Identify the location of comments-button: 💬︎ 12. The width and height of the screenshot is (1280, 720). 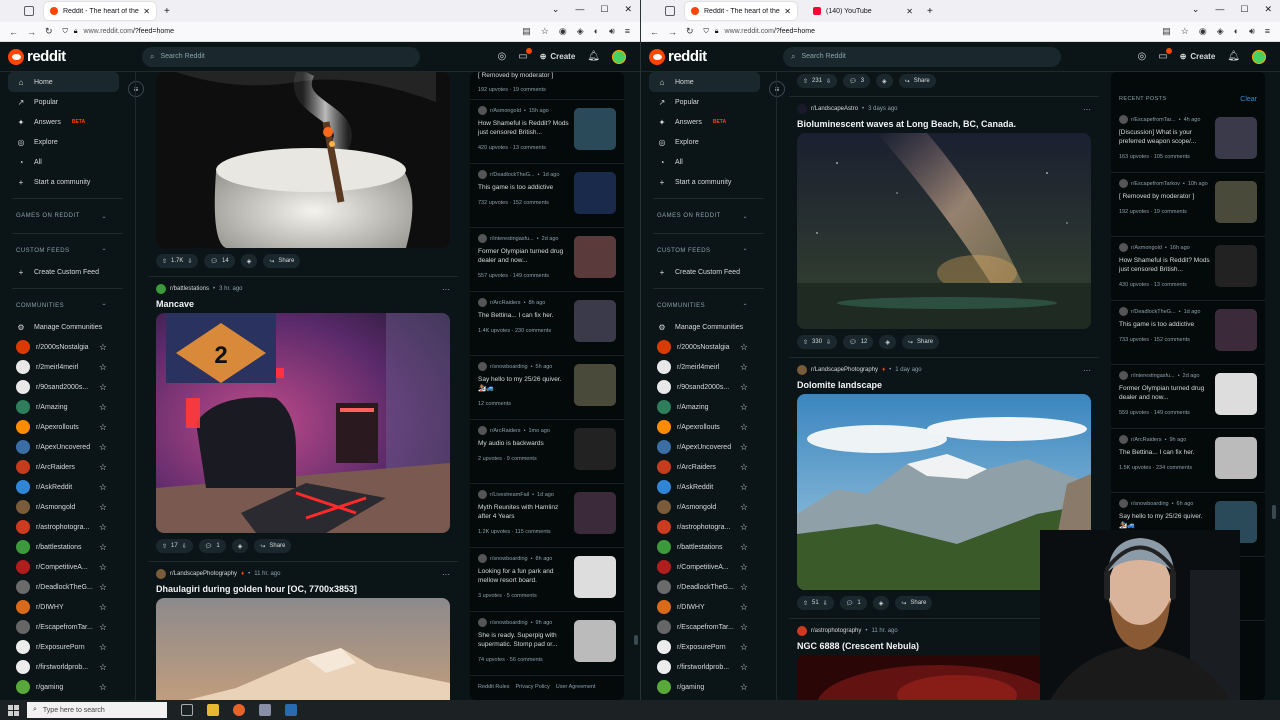
(858, 342).